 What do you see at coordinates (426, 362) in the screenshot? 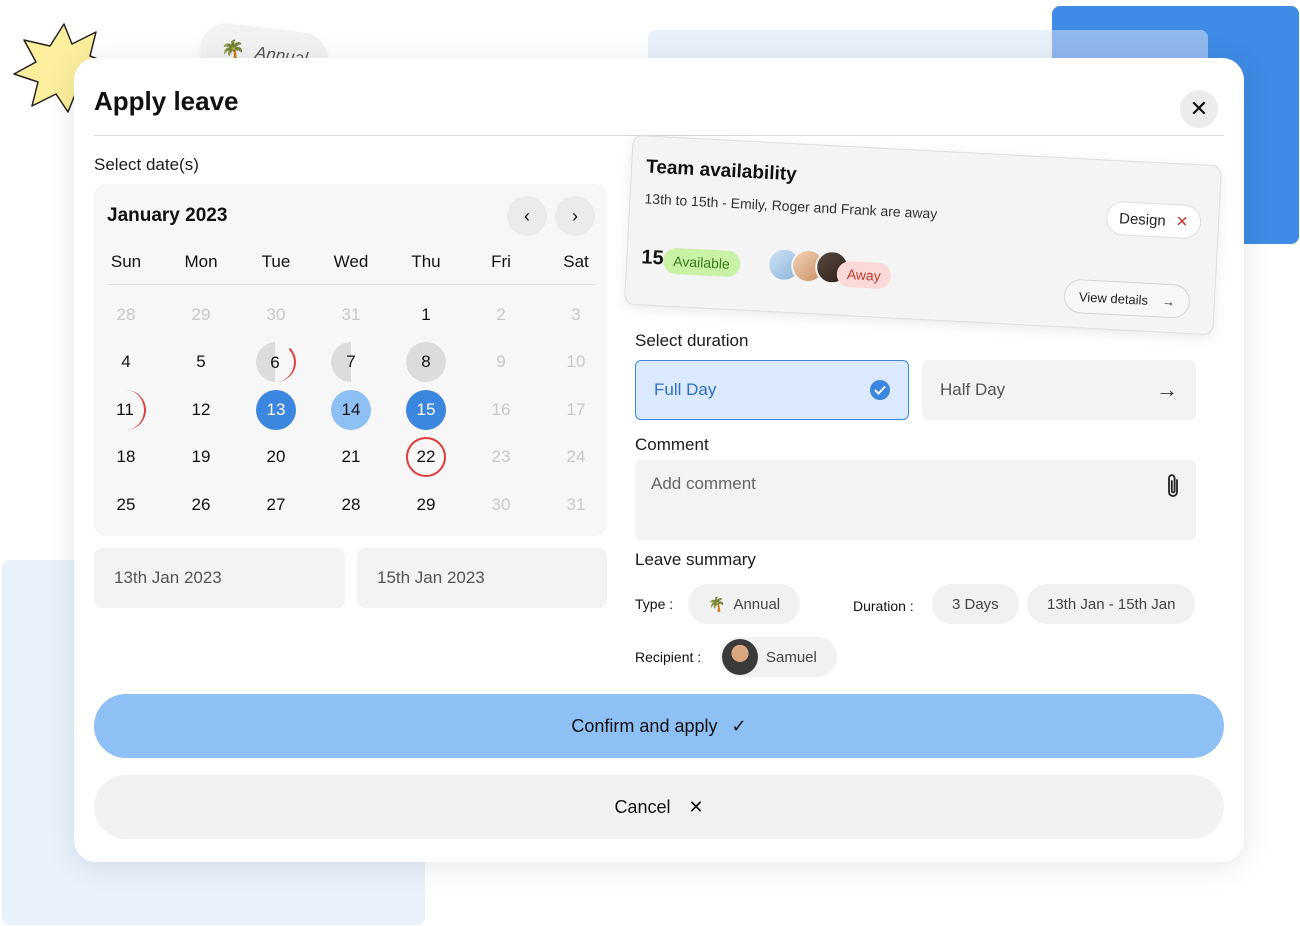
I see `calendar-day: 8` at bounding box center [426, 362].